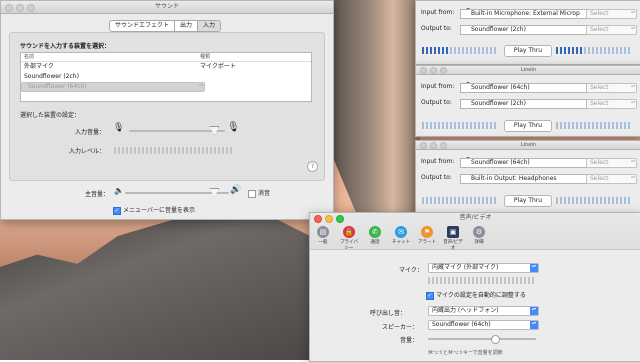 The image size is (640, 362). What do you see at coordinates (166, 6) in the screenshot?
I see `window-title: サウンド` at bounding box center [166, 6].